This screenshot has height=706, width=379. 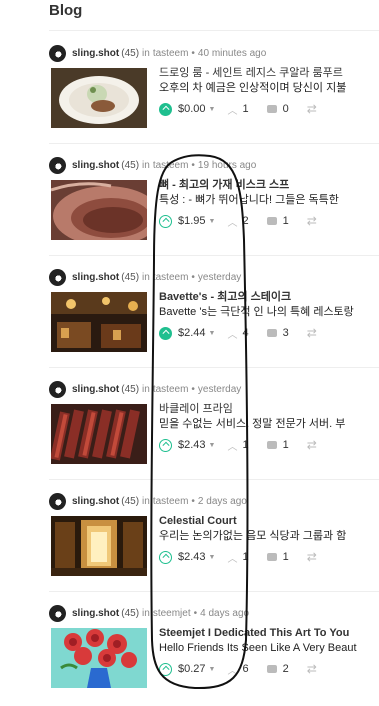 I want to click on vote-count: 4, so click(x=245, y=333).